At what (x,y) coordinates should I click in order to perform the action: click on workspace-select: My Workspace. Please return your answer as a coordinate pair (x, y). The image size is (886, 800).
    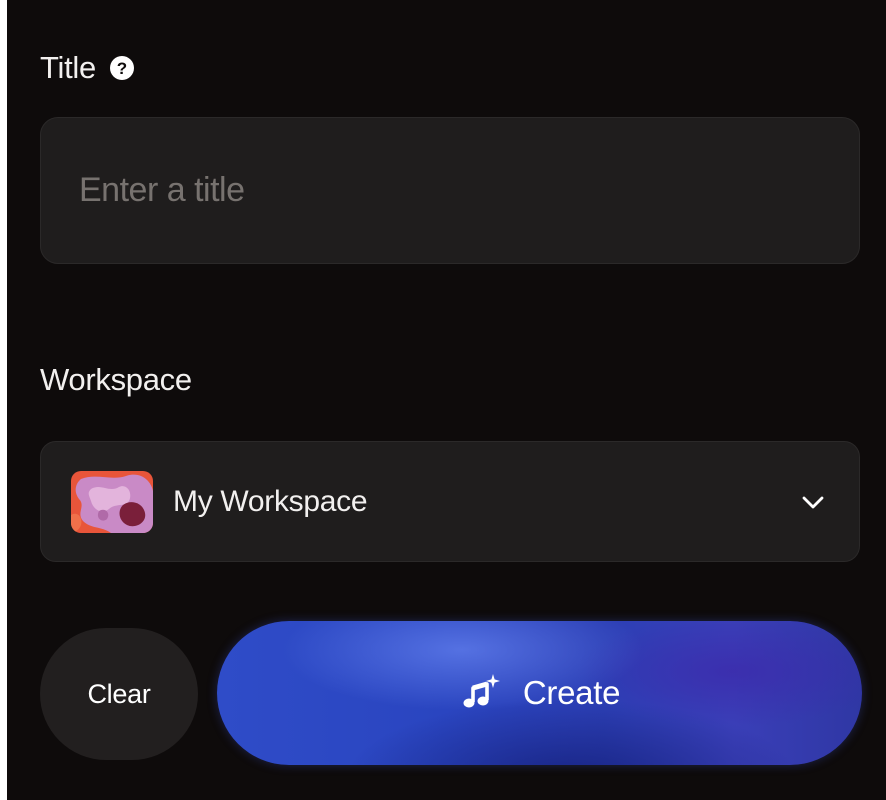
    Looking at the image, I should click on (450, 501).